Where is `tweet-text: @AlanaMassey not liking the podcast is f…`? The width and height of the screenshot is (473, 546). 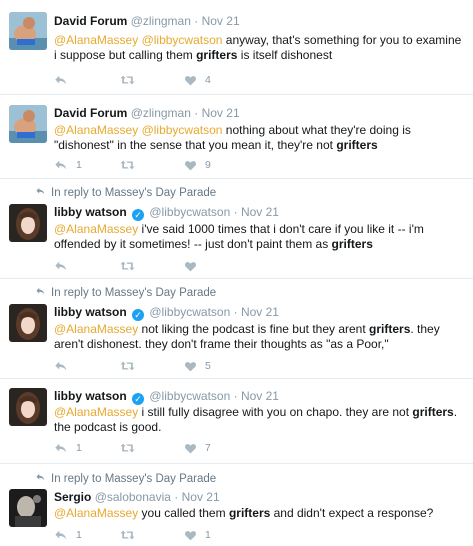
tweet-text: @AlanaMassey not liking the podcast is f… is located at coordinates (260, 337).